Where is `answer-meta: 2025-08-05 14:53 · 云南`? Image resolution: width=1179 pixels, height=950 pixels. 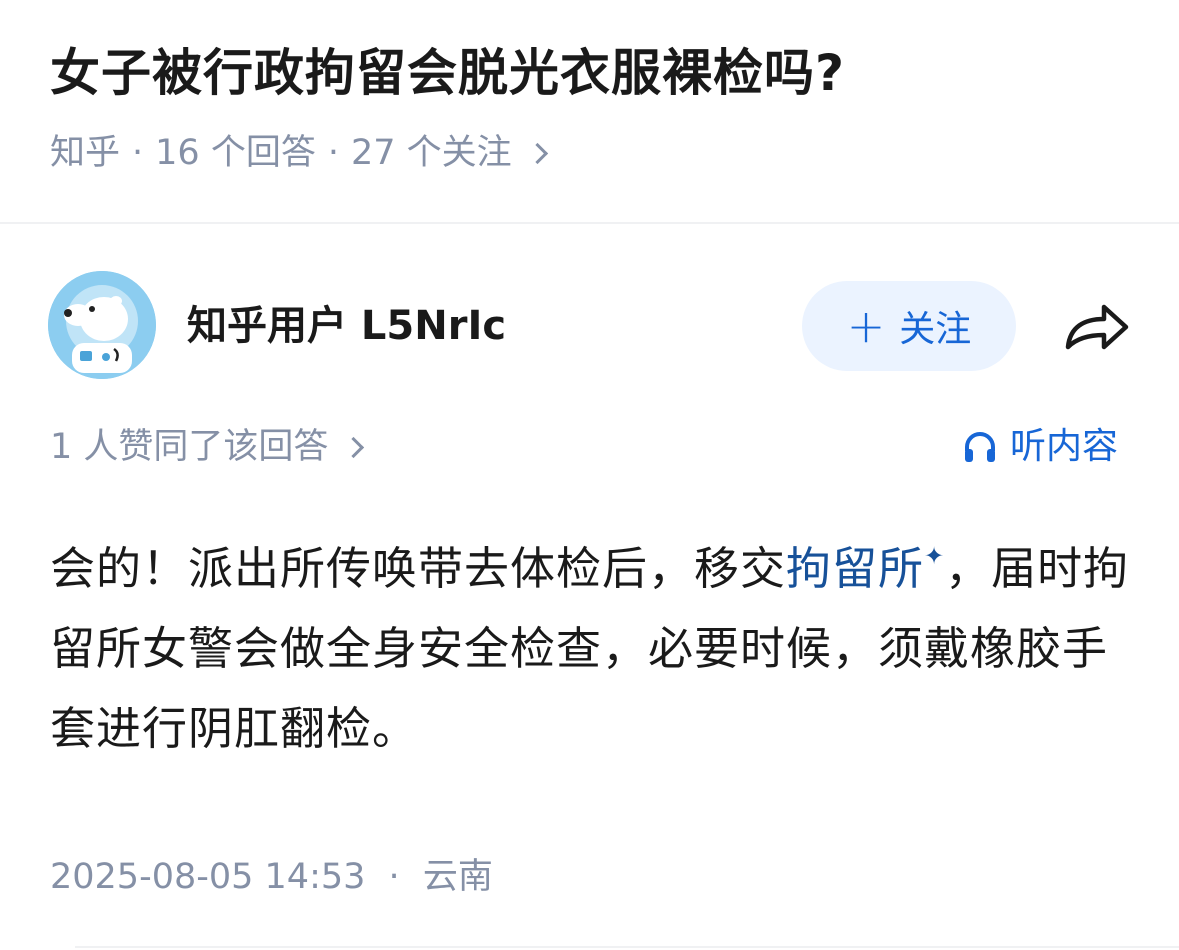
answer-meta: 2025-08-05 14:53 · 云南 is located at coordinates (271, 877).